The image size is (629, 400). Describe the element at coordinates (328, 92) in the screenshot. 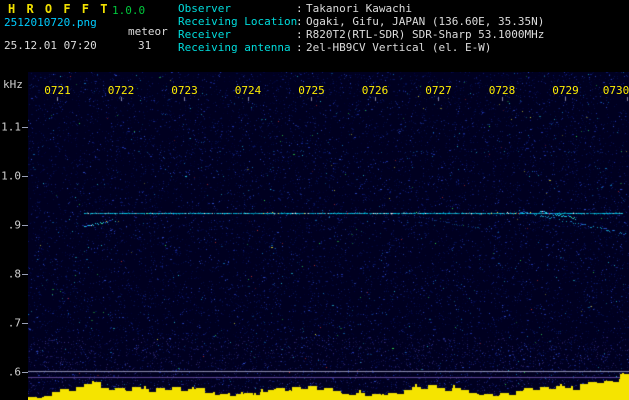

I see `time-axis: 0721 0722 0723 0724 0725 0726 0727 0728 0729 0730` at that location.